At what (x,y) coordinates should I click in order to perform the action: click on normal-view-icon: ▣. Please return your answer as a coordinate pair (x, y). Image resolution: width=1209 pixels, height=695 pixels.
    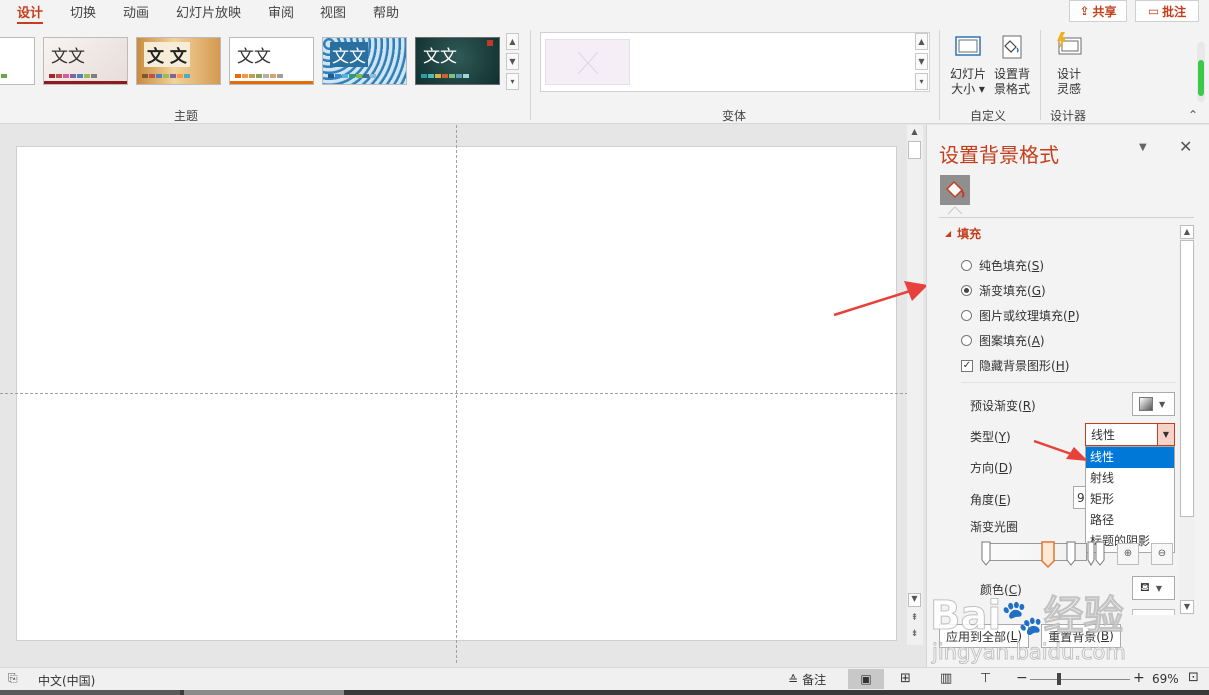
    Looking at the image, I should click on (866, 679).